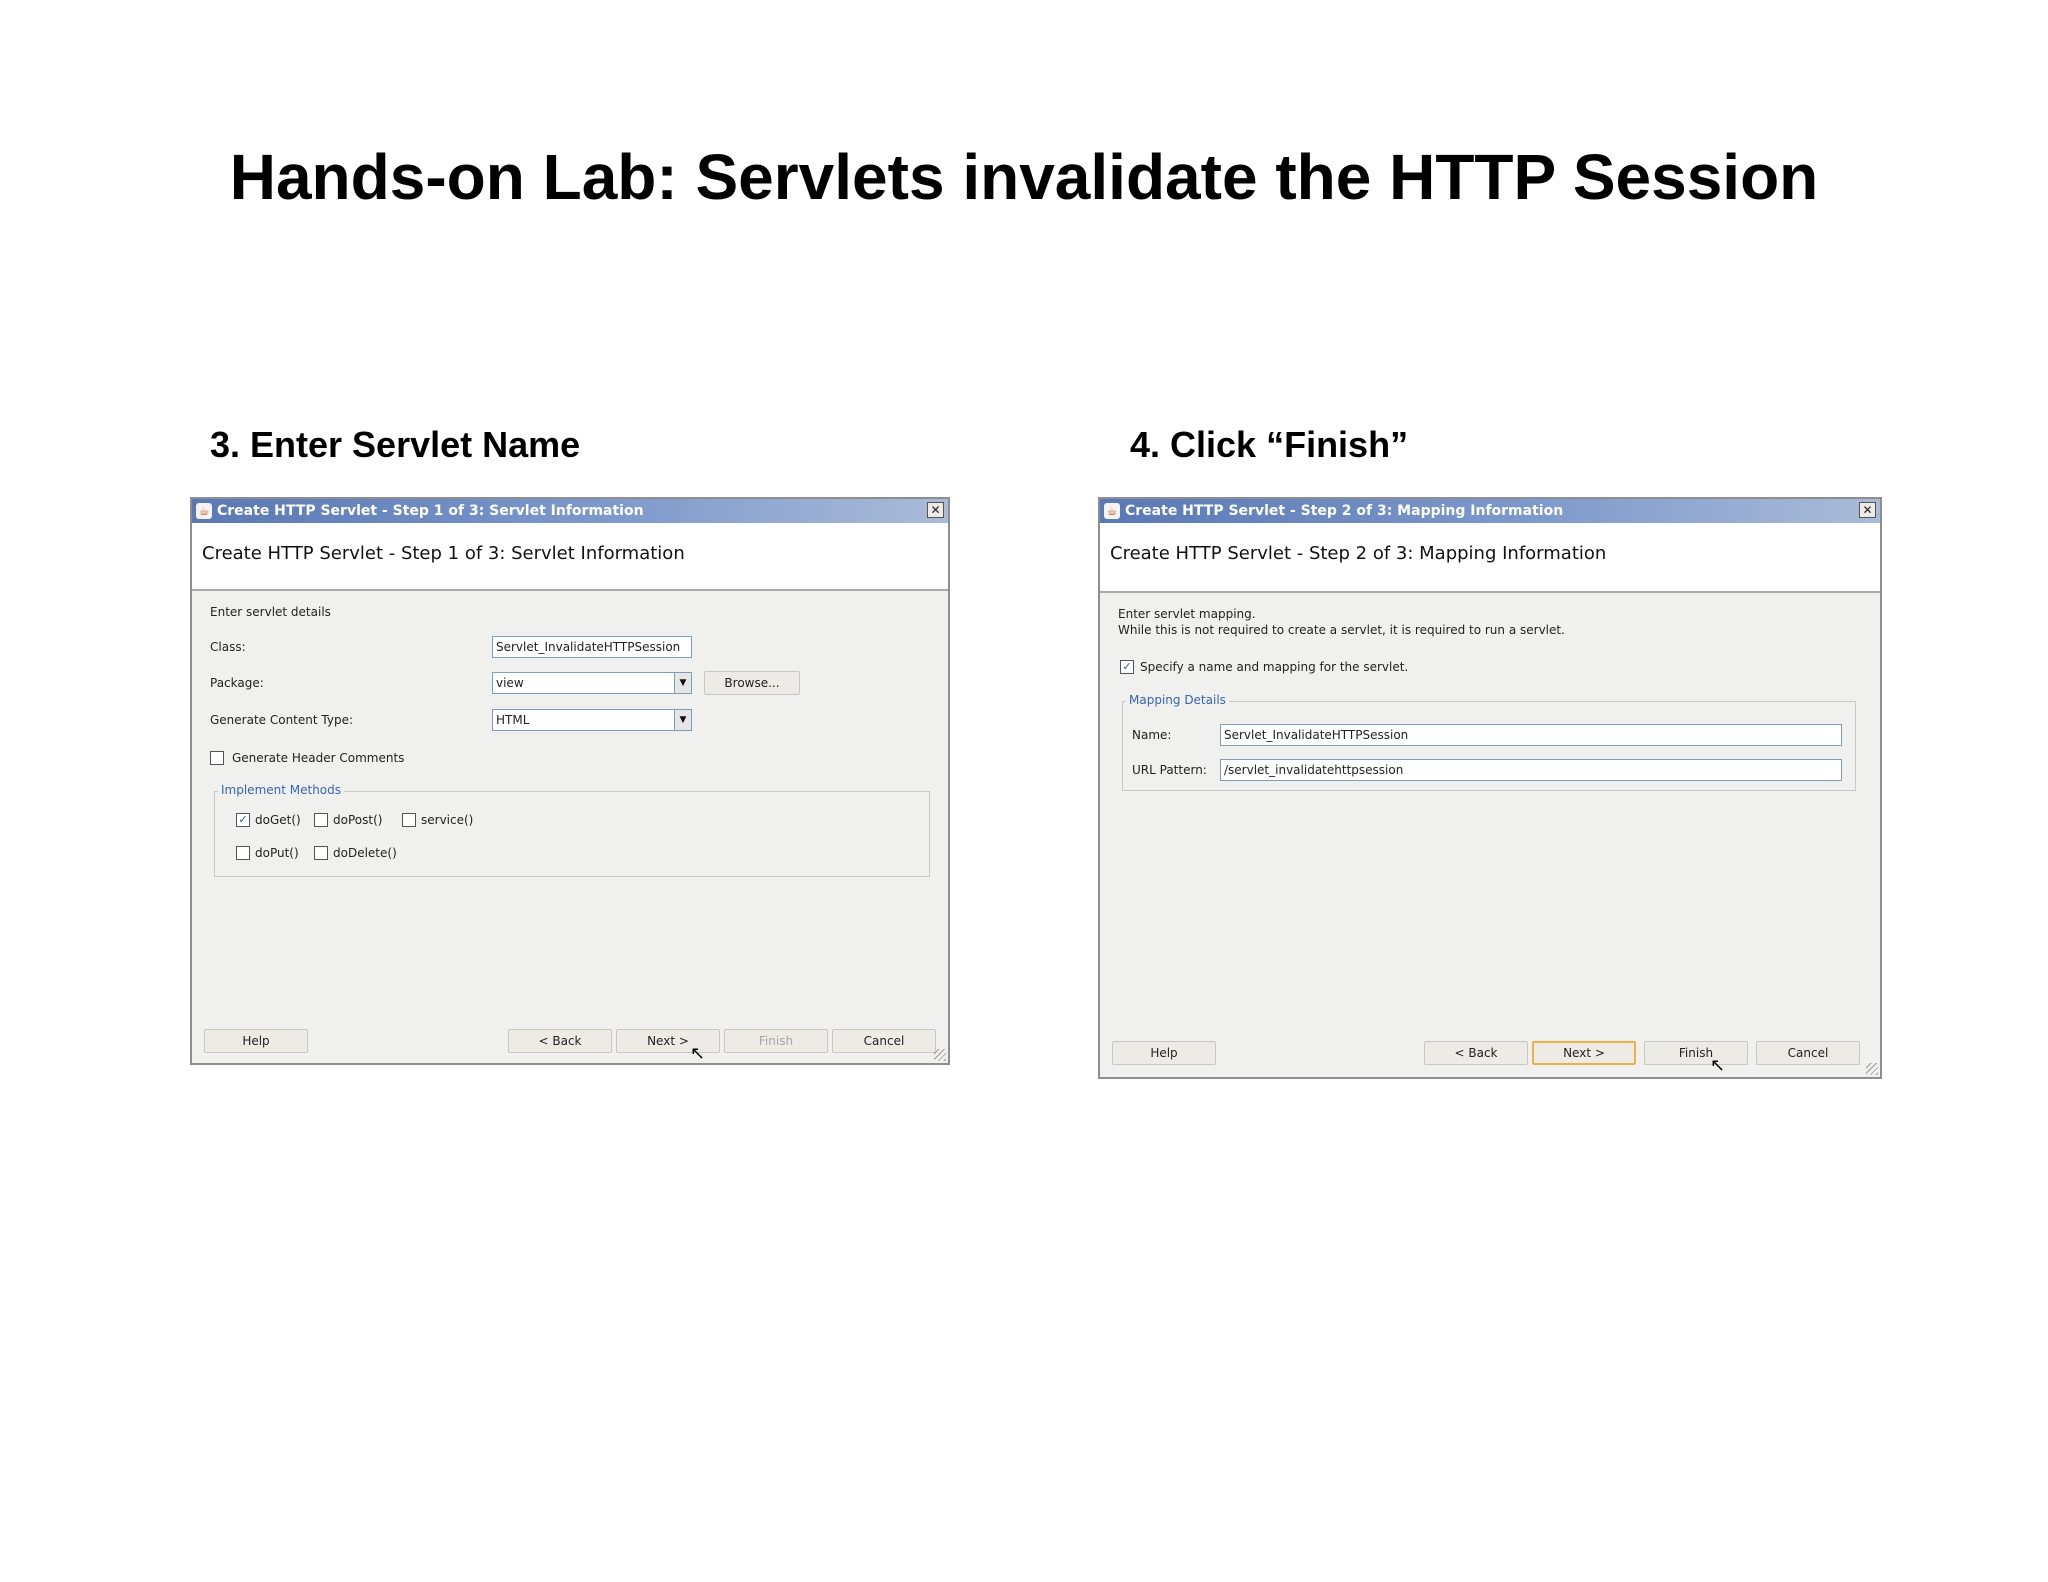  Describe the element at coordinates (1531, 735) in the screenshot. I see `servlet-name-input: Servlet_InvalidateHTTPSession` at that location.